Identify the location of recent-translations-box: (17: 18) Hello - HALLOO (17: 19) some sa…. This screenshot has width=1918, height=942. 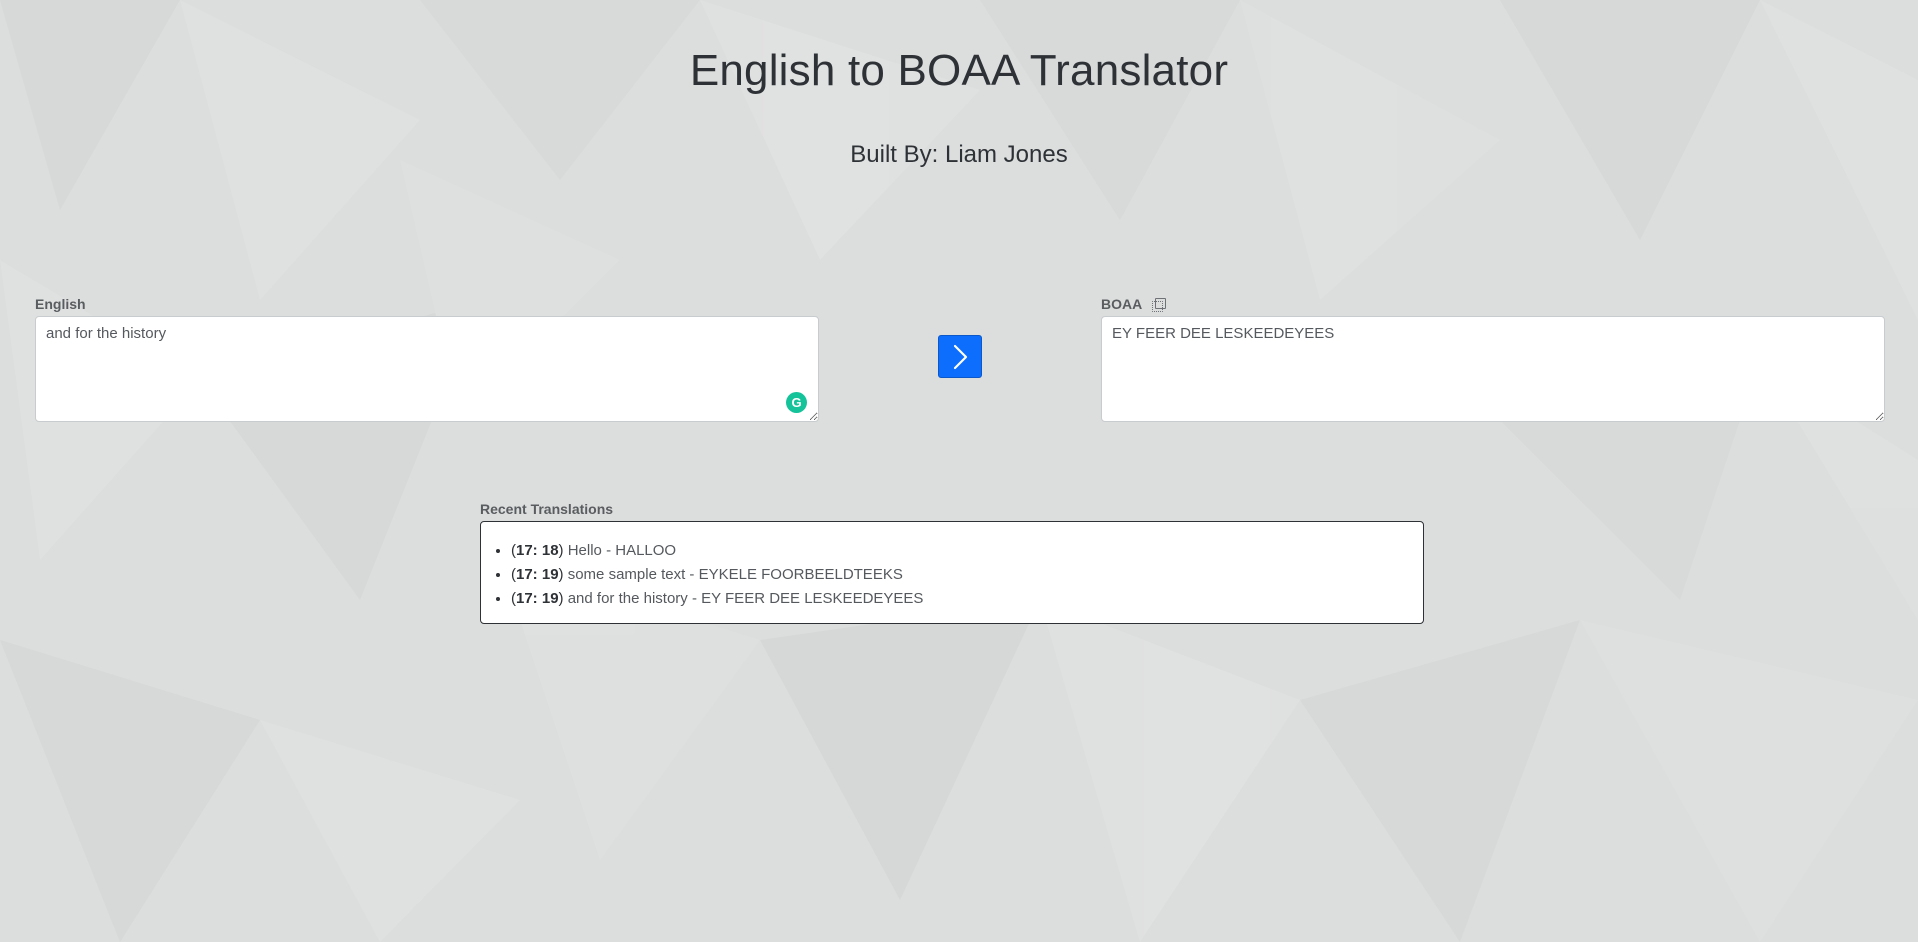
(952, 572).